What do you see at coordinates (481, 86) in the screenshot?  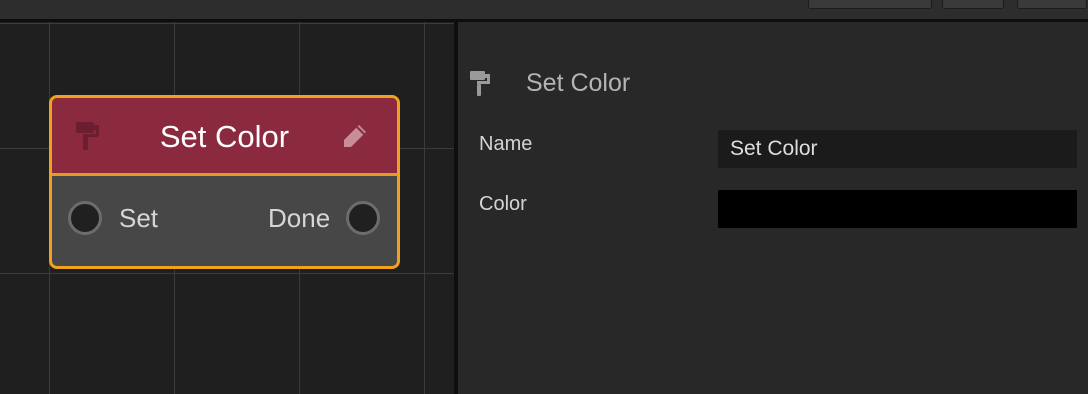 I see `paint-roller-icon` at bounding box center [481, 86].